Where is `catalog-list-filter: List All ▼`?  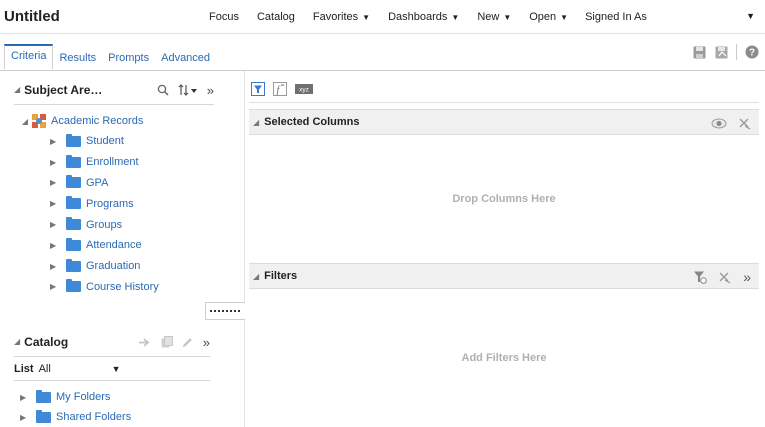 catalog-list-filter: List All ▼ is located at coordinates (112, 369).